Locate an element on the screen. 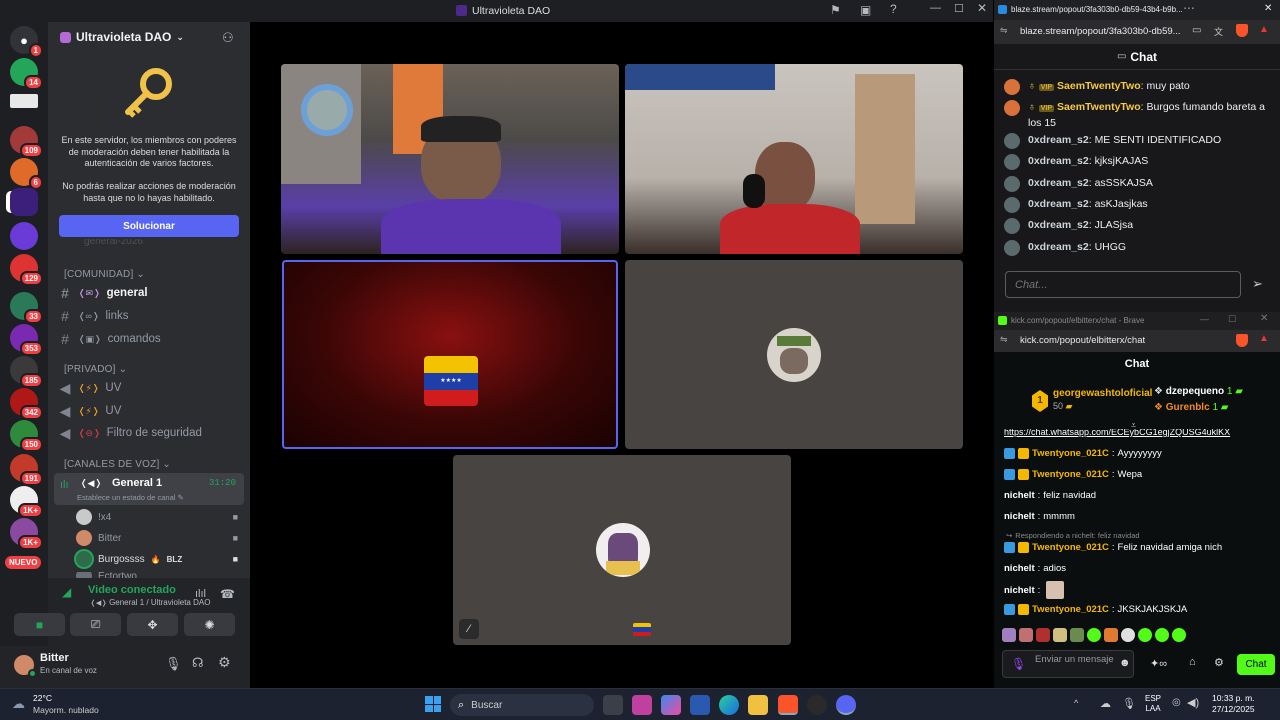 This screenshot has height=720, width=1280. video-tile-avatar is located at coordinates (794, 354).